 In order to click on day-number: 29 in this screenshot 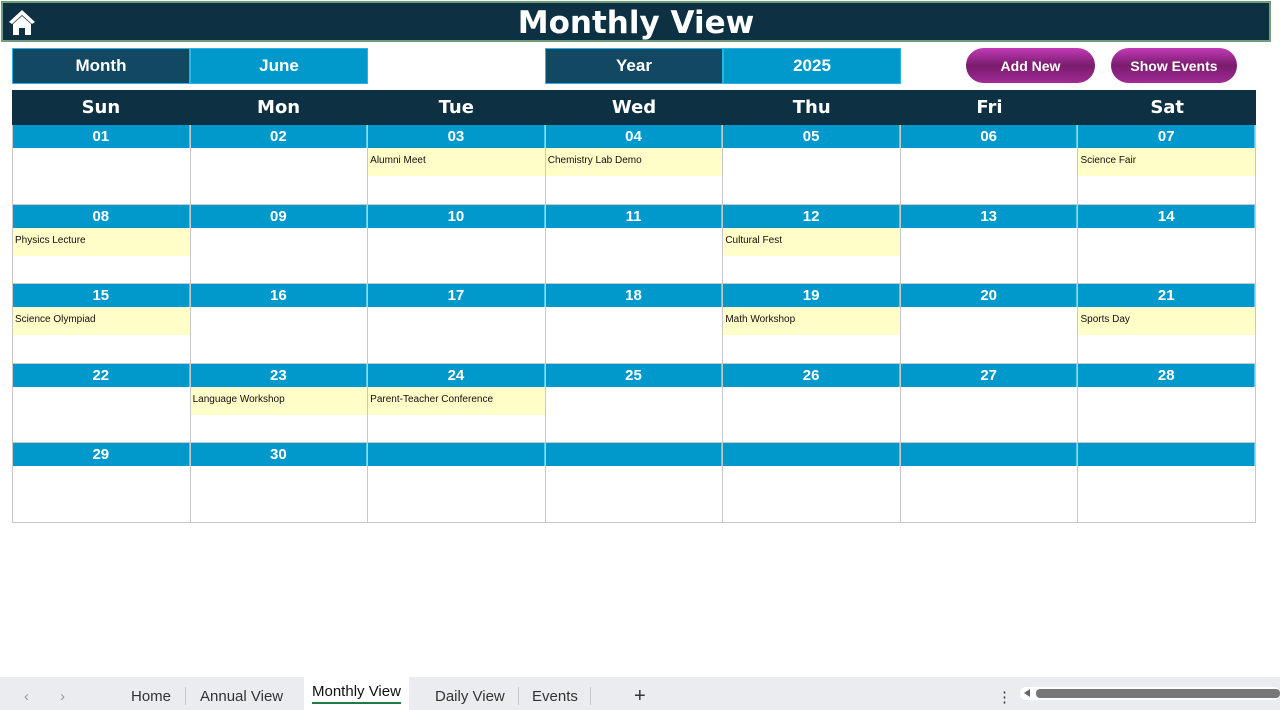, I will do `click(101, 455)`.